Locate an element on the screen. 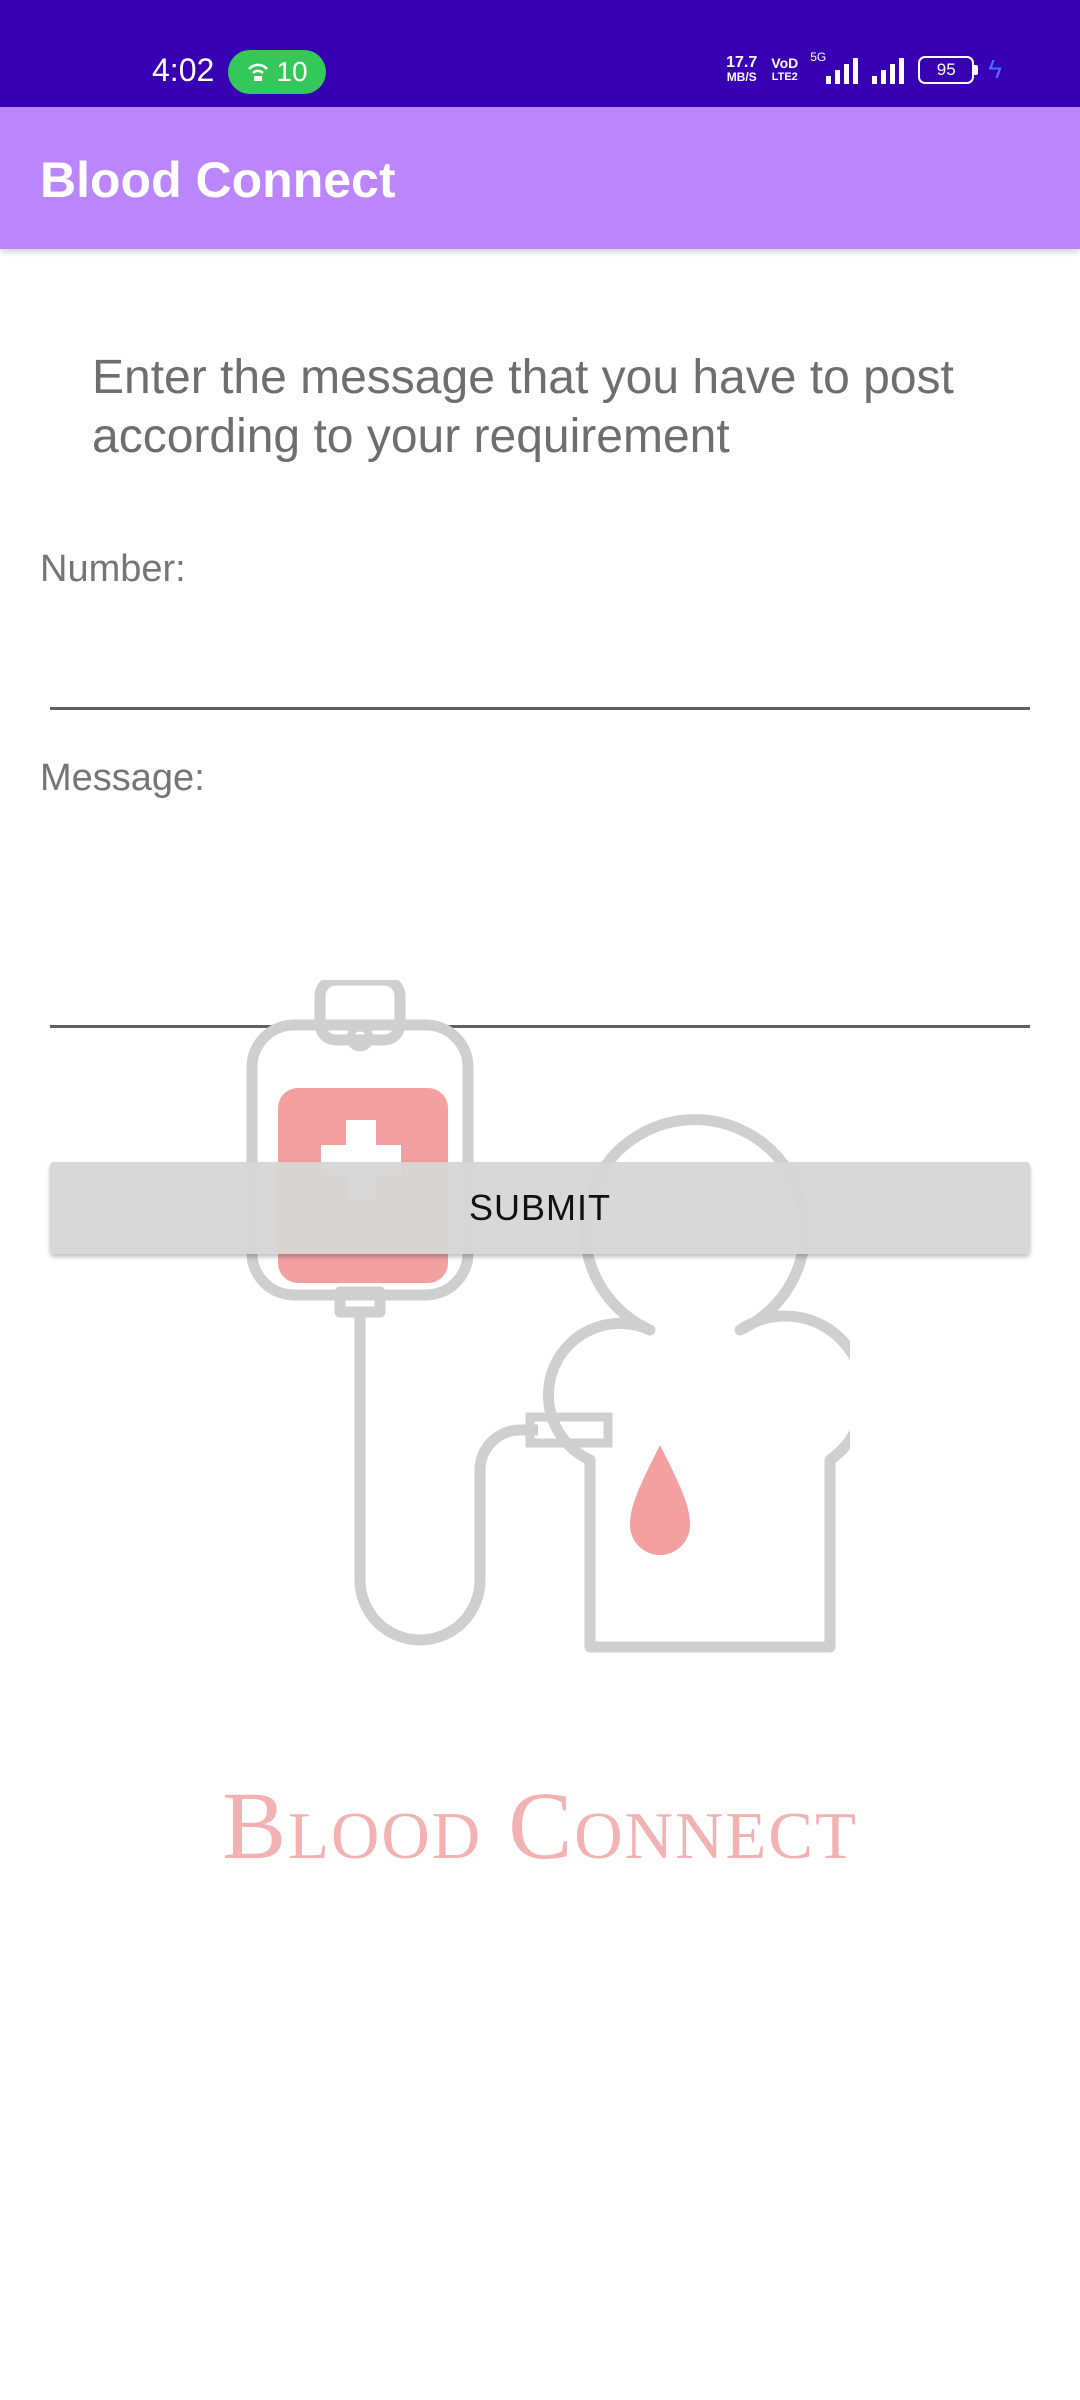 This screenshot has height=2400, width=1080. hotspot-icon is located at coordinates (258, 72).